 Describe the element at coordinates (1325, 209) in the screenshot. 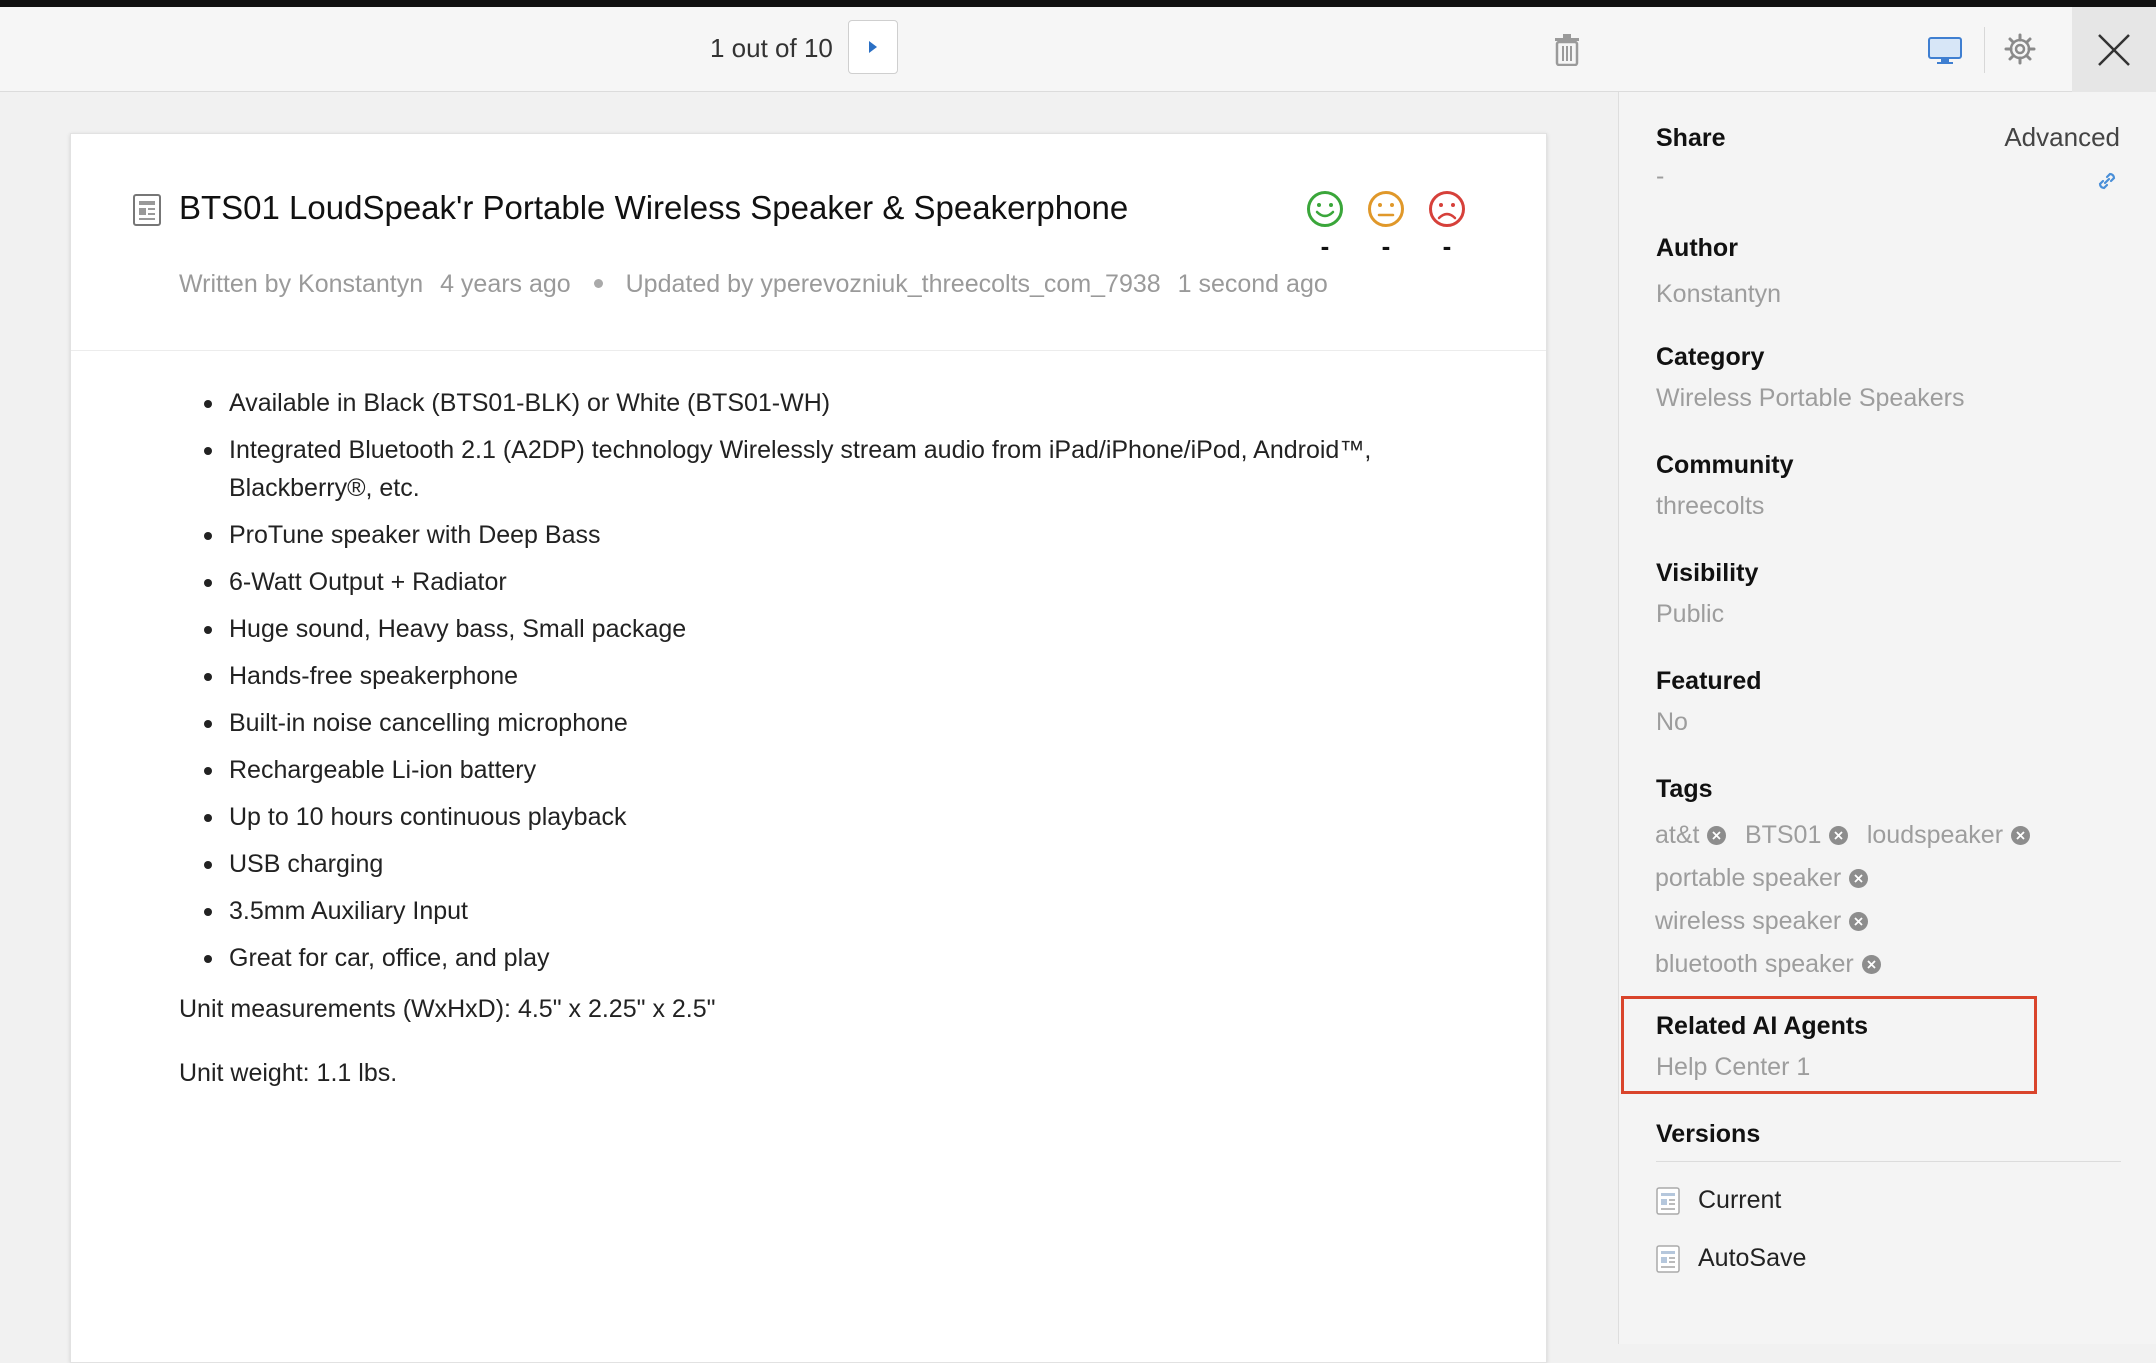

I see `happy-face-icon` at that location.